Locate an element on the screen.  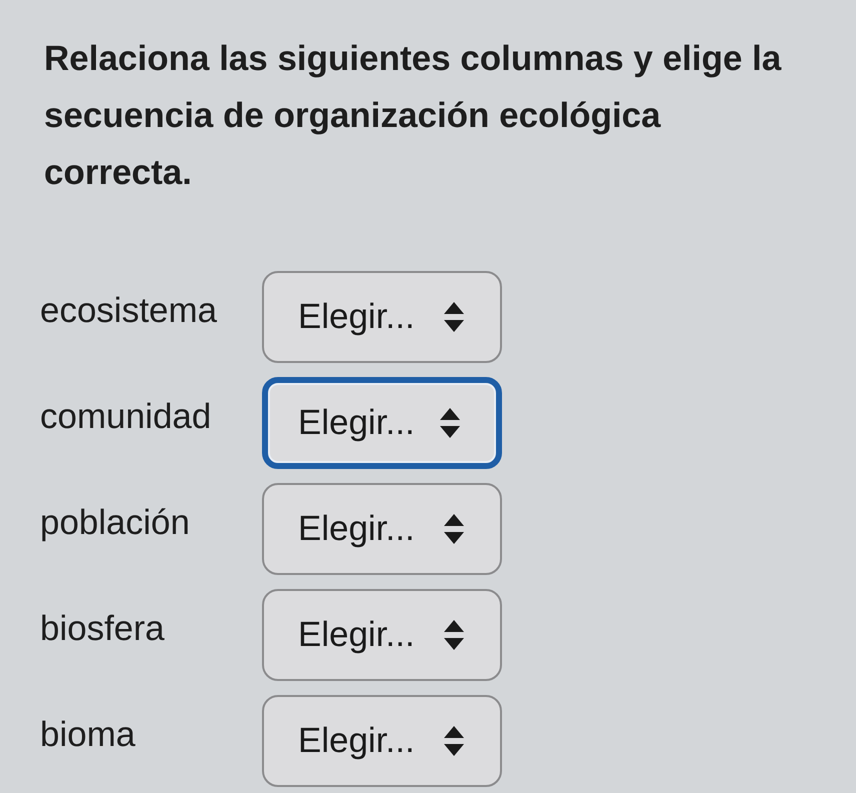
term-label: comunidad is located at coordinates (126, 416).